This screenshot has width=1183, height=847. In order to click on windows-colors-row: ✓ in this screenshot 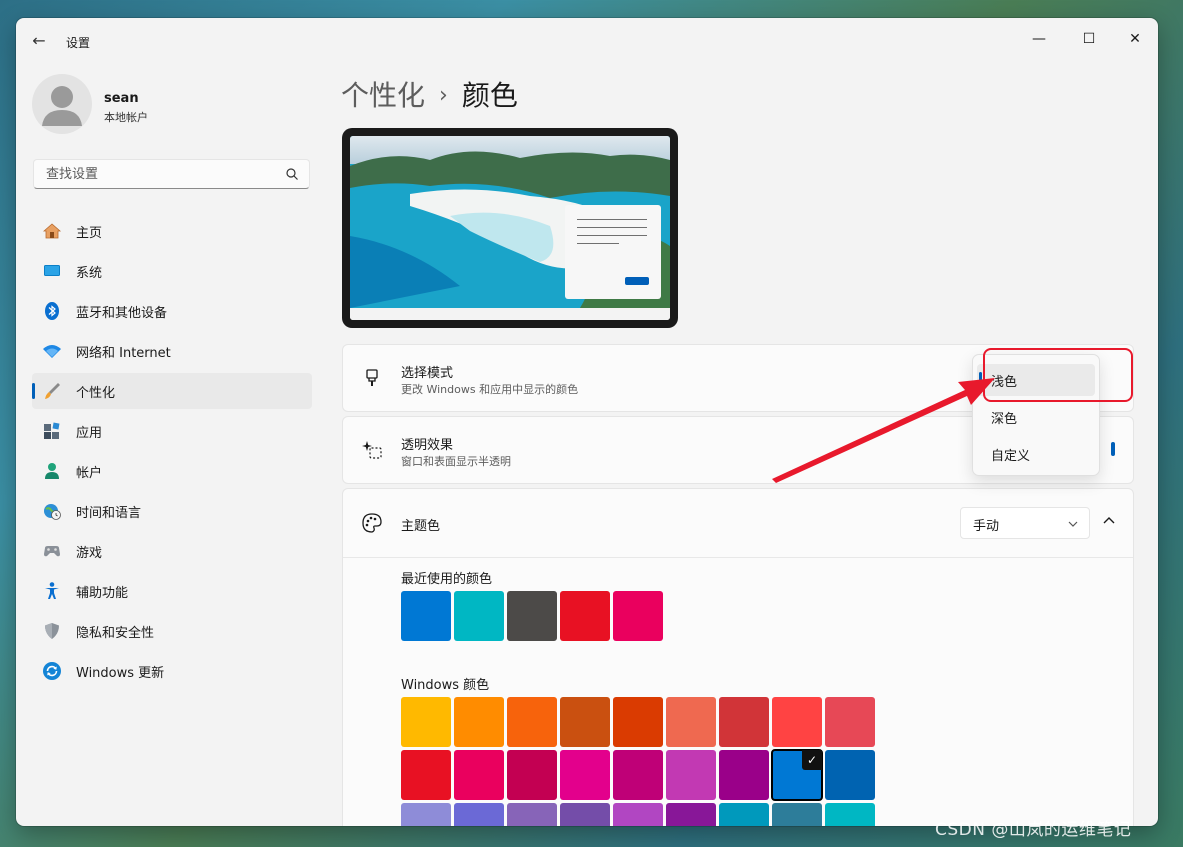, I will do `click(639, 775)`.